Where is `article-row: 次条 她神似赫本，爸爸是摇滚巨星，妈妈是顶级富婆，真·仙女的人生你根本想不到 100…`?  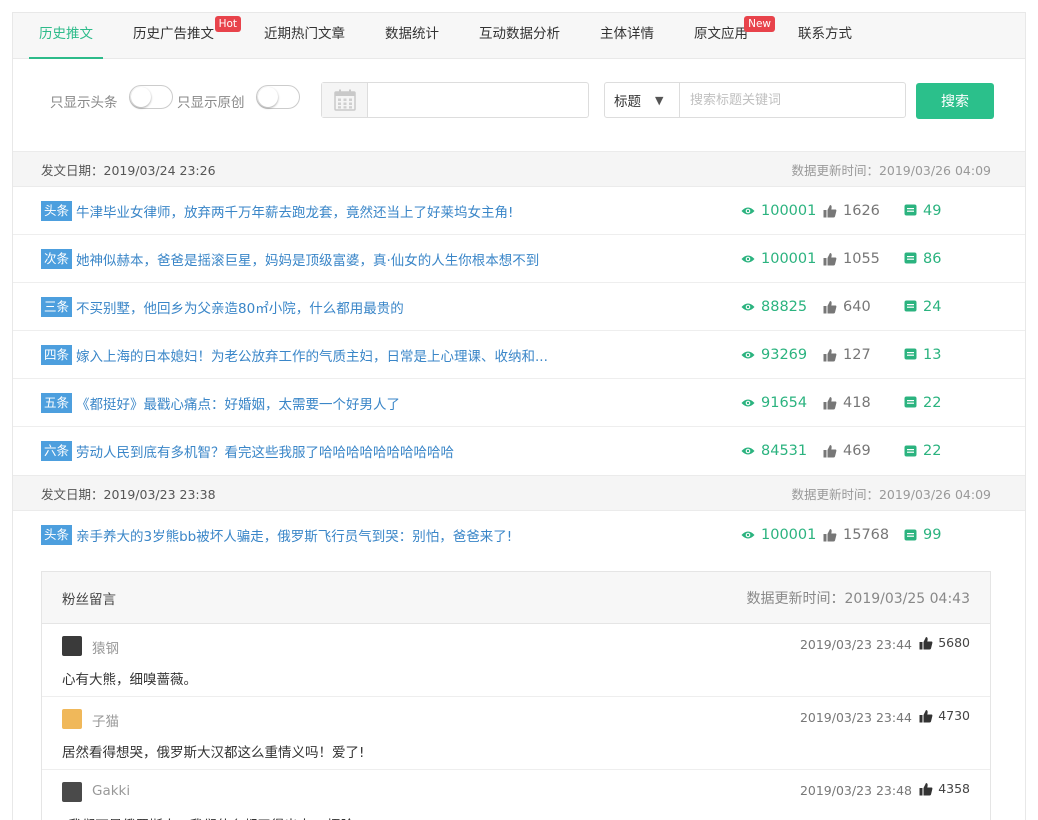 article-row: 次条 她神似赫本，爸爸是摇滚巨星，妈妈是顶级富婆，真·仙女的人生你根本想不到 100… is located at coordinates (519, 259).